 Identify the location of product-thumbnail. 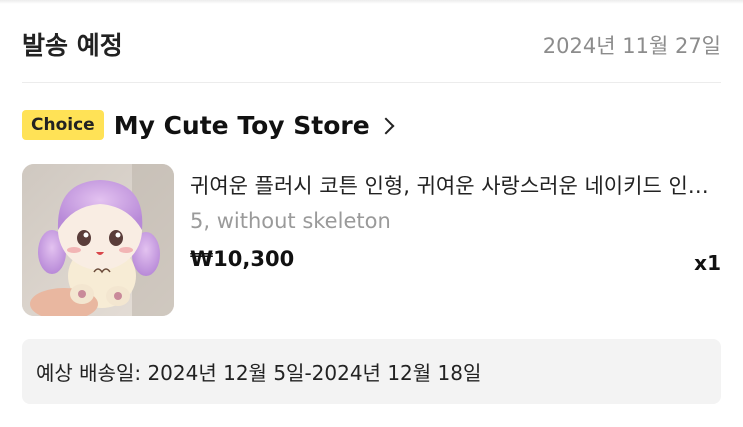
(98, 240).